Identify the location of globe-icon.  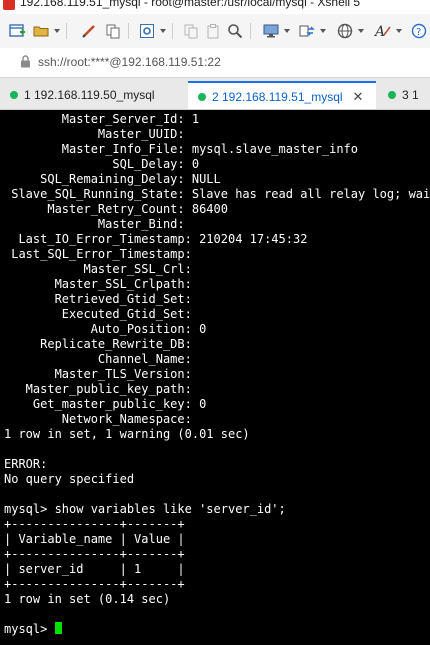
(345, 31).